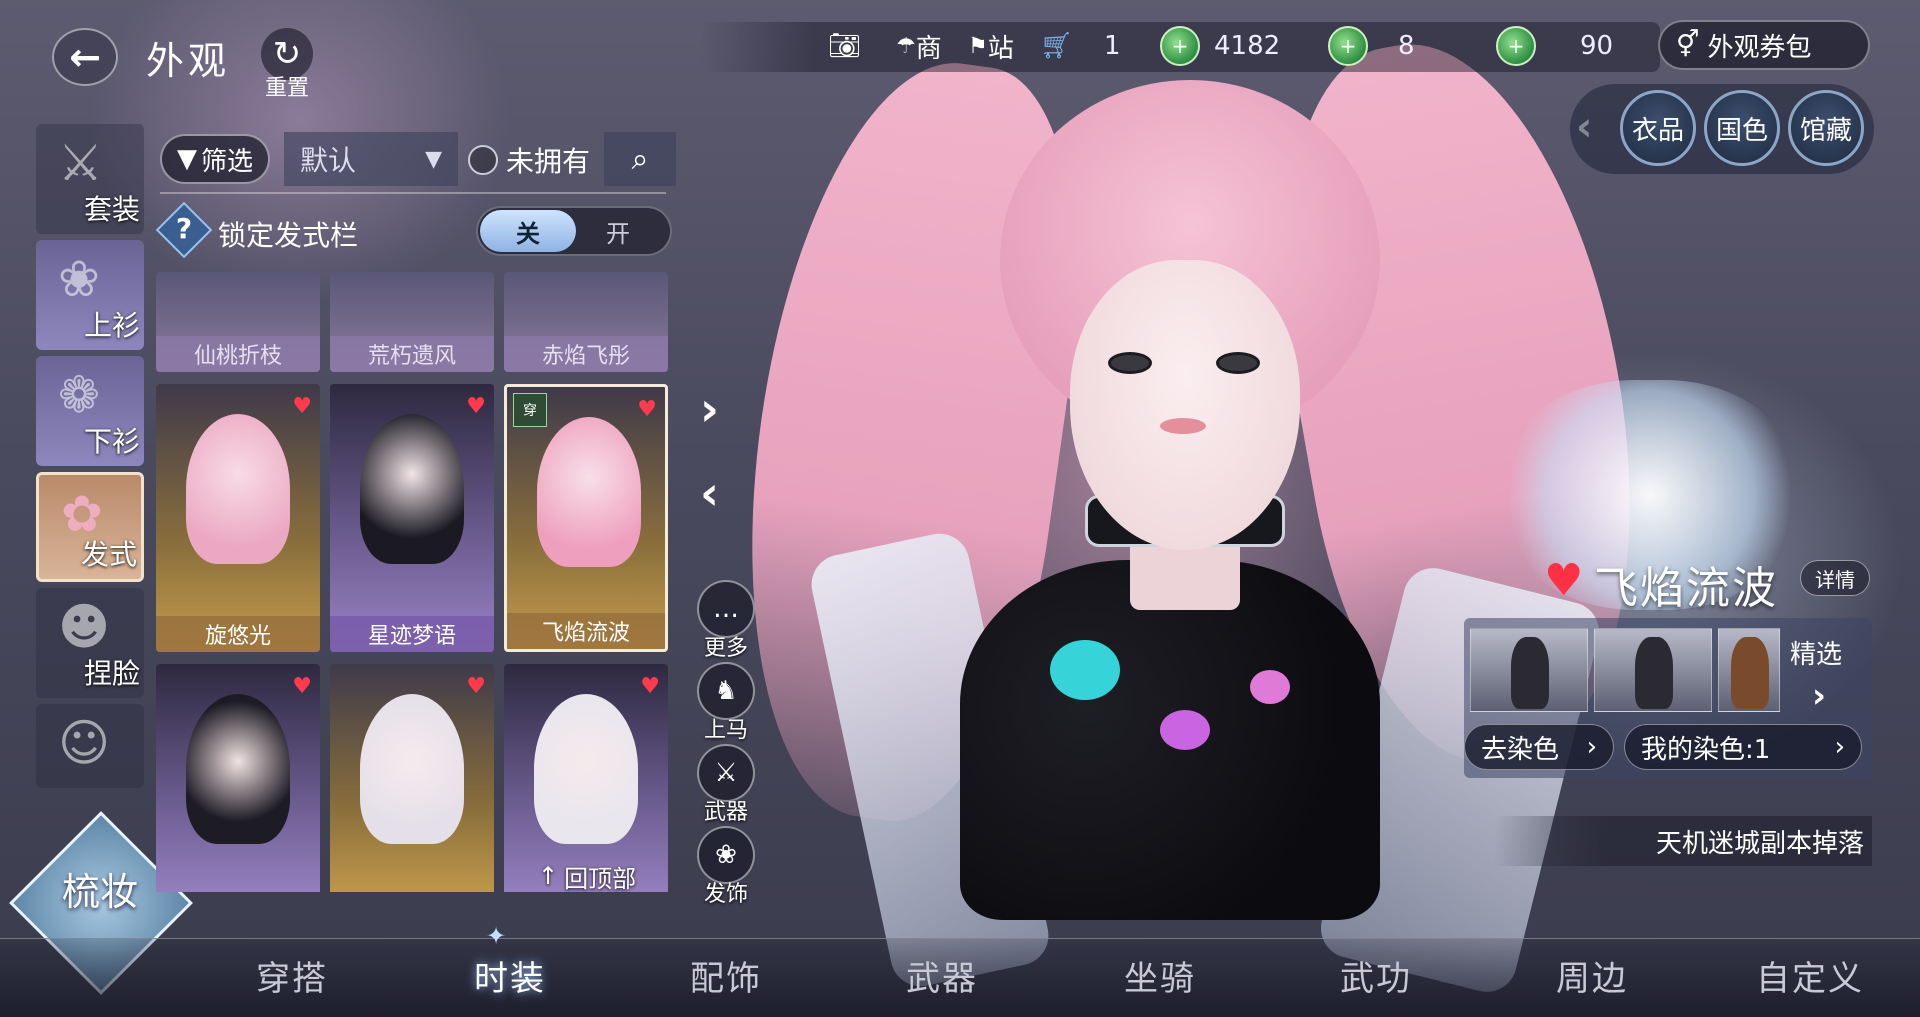 The height and width of the screenshot is (1017, 1920). I want to click on tab-custom: 自定义, so click(1810, 975).